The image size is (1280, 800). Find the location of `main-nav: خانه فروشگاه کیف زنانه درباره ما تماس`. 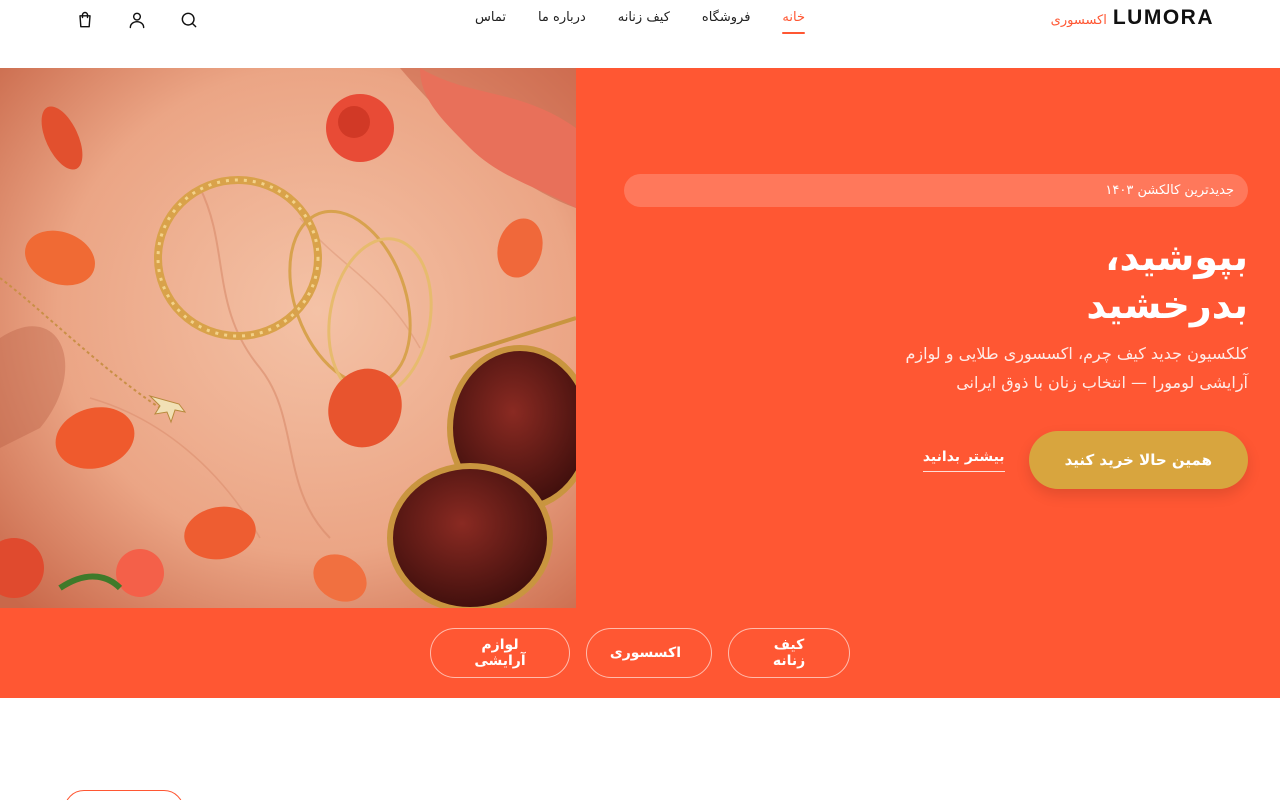

main-nav: خانه فروشگاه کیف زنانه درباره ما تماس is located at coordinates (640, 22).